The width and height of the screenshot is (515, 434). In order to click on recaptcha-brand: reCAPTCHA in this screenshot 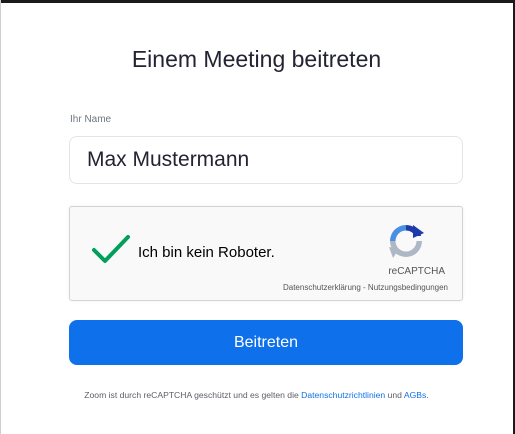, I will do `click(416, 271)`.